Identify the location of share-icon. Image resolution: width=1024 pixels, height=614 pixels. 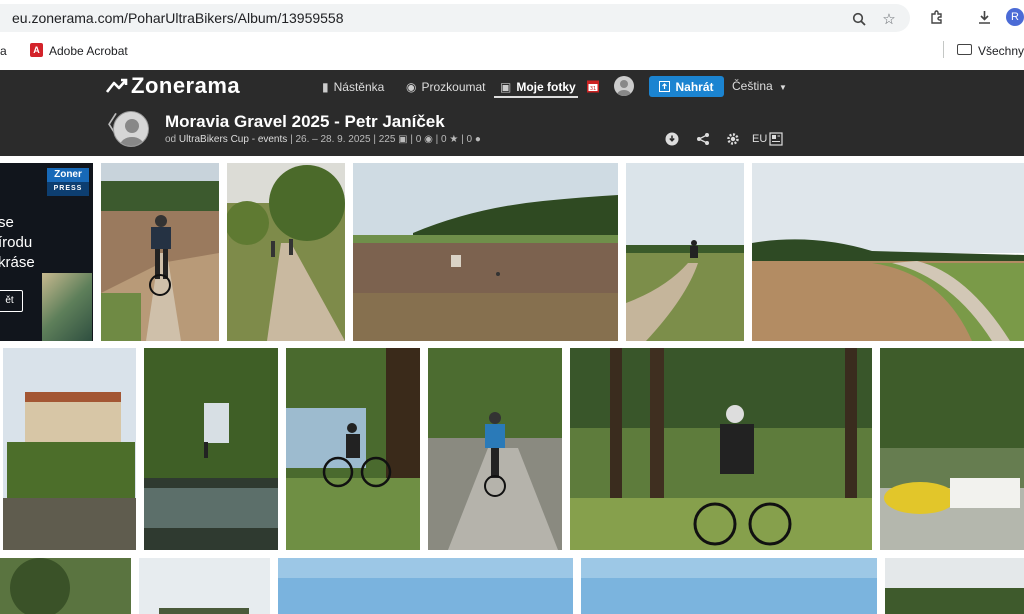
(703, 139).